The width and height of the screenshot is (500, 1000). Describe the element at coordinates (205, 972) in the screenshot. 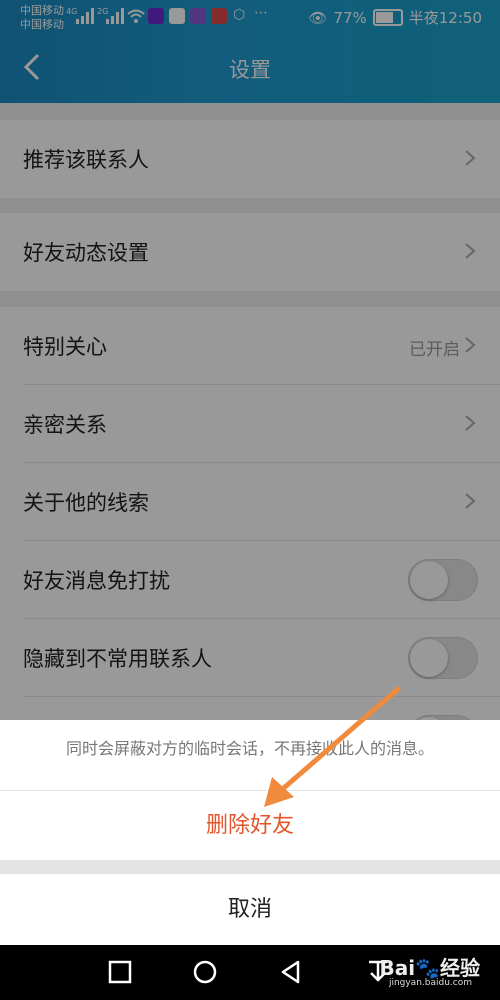

I see `home-icon` at that location.